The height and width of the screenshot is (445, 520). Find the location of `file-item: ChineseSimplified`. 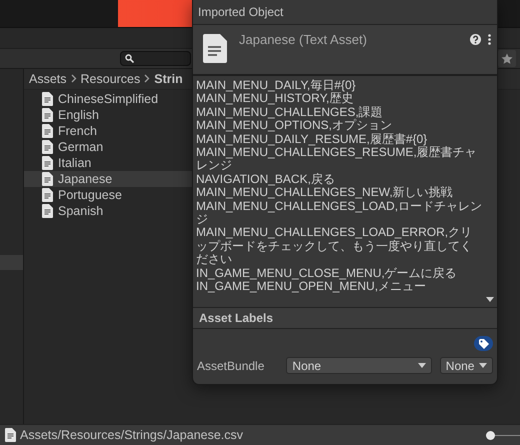

file-item: ChineseSimplified is located at coordinates (108, 99).